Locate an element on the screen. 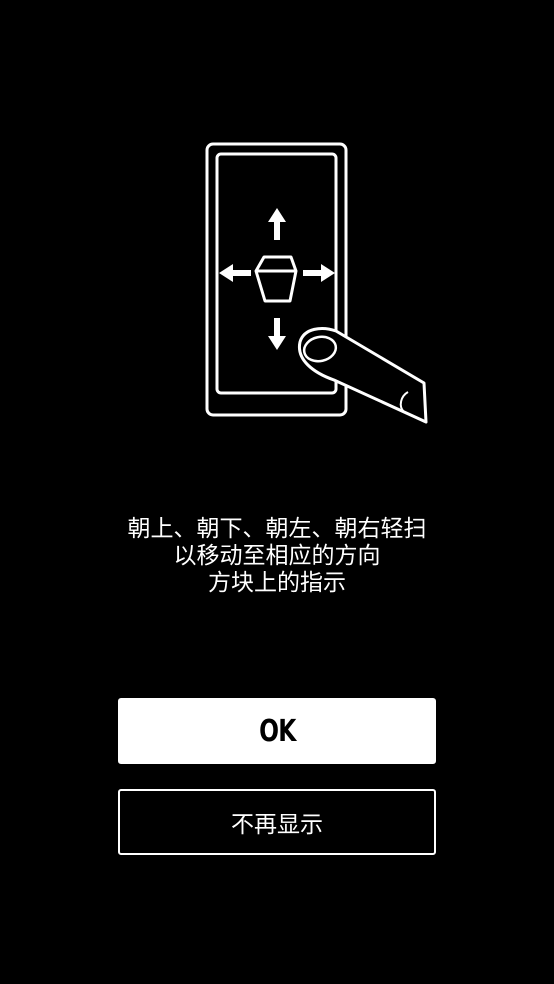 The width and height of the screenshot is (554, 984). instruction-text: 朝上、朝下、朝左、朝右轻扫 以移动至相应的方向 方块上的指示 is located at coordinates (277, 556).